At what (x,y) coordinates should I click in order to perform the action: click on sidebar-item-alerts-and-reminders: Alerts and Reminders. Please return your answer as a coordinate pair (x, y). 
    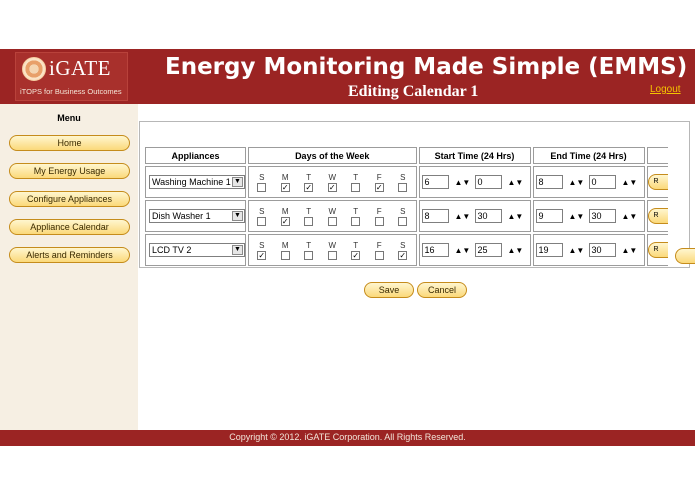
    Looking at the image, I should click on (69, 255).